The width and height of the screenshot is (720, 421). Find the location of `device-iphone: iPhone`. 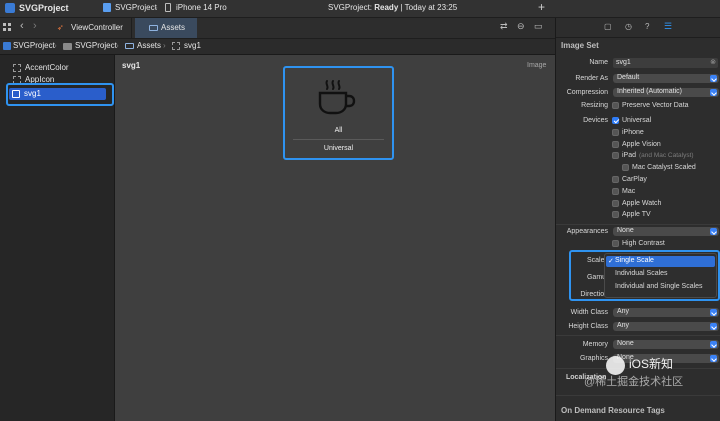

device-iphone: iPhone is located at coordinates (633, 132).